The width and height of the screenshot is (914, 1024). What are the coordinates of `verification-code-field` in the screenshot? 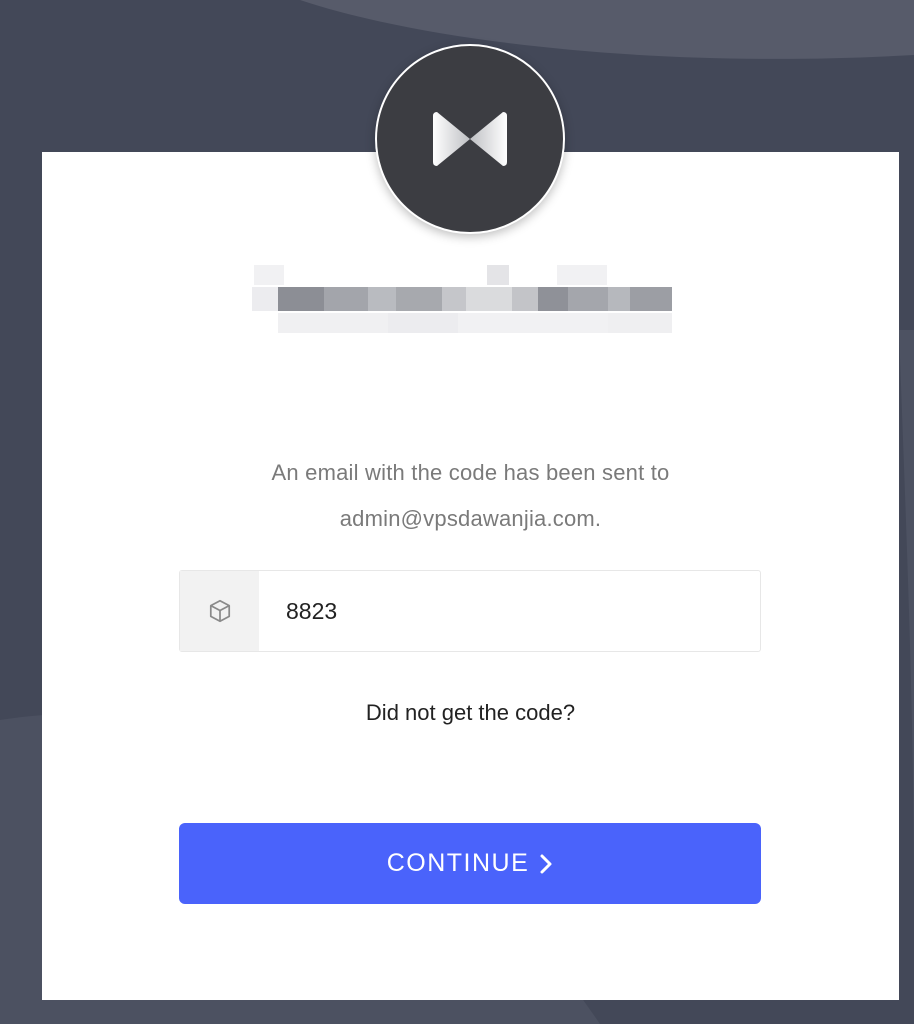 It's located at (470, 611).